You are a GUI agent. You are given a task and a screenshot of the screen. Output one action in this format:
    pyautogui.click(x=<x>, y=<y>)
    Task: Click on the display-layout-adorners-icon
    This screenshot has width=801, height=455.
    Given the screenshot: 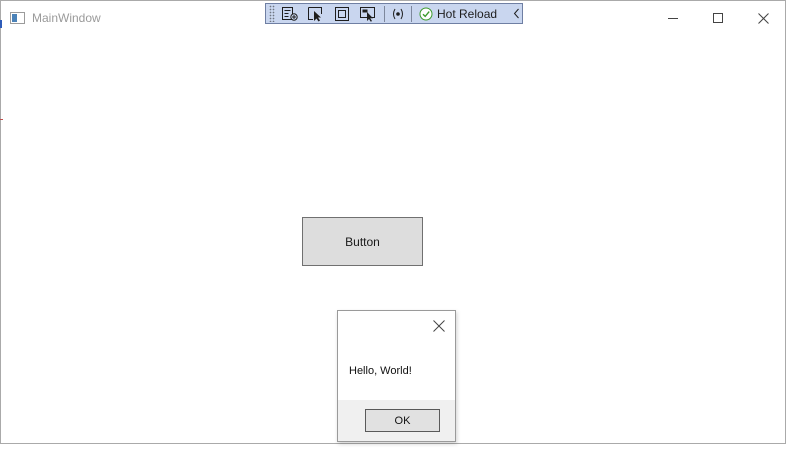 What is the action you would take?
    pyautogui.click(x=342, y=13)
    